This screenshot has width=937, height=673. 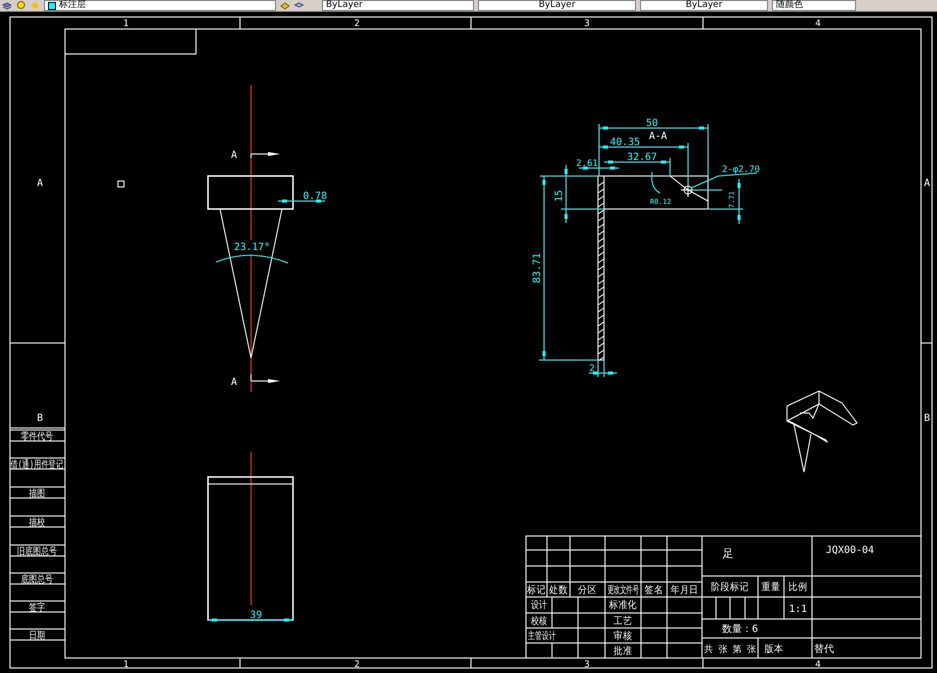 What do you see at coordinates (37, 523) in the screenshot?
I see `revision-label: 描校` at bounding box center [37, 523].